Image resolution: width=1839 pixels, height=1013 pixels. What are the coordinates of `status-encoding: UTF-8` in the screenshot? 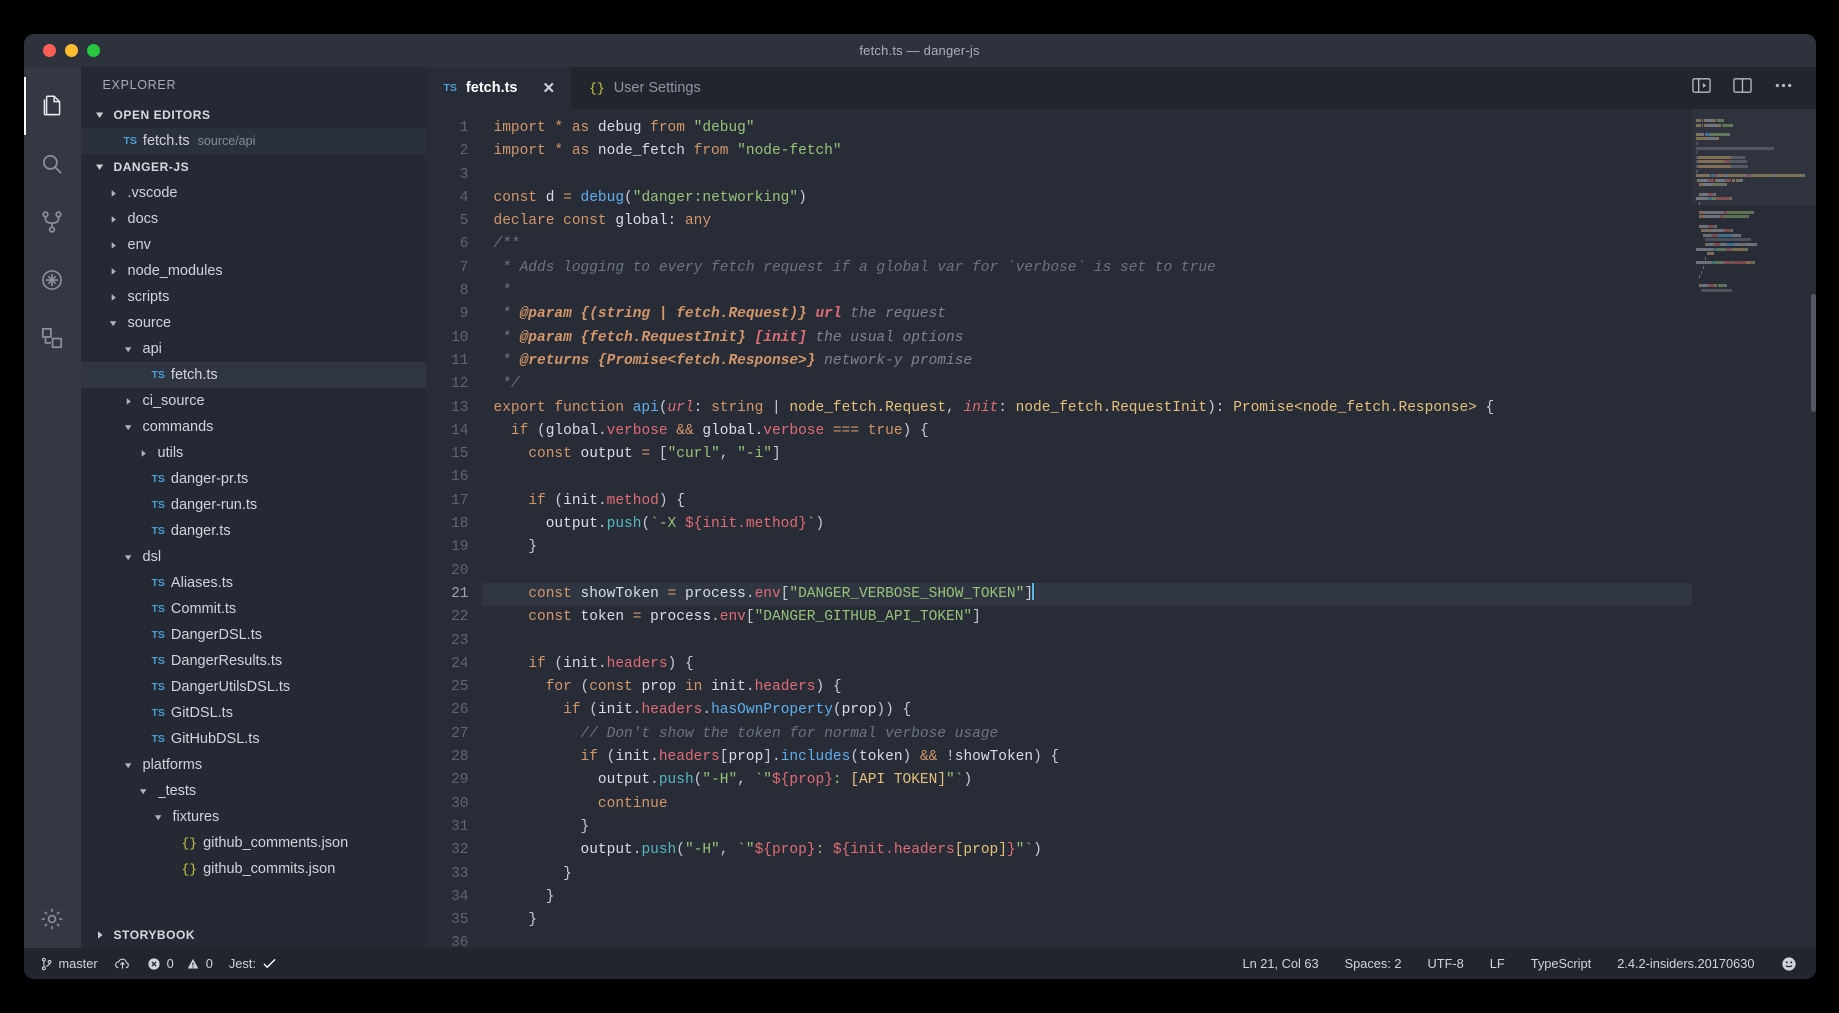 It's located at (1446, 963).